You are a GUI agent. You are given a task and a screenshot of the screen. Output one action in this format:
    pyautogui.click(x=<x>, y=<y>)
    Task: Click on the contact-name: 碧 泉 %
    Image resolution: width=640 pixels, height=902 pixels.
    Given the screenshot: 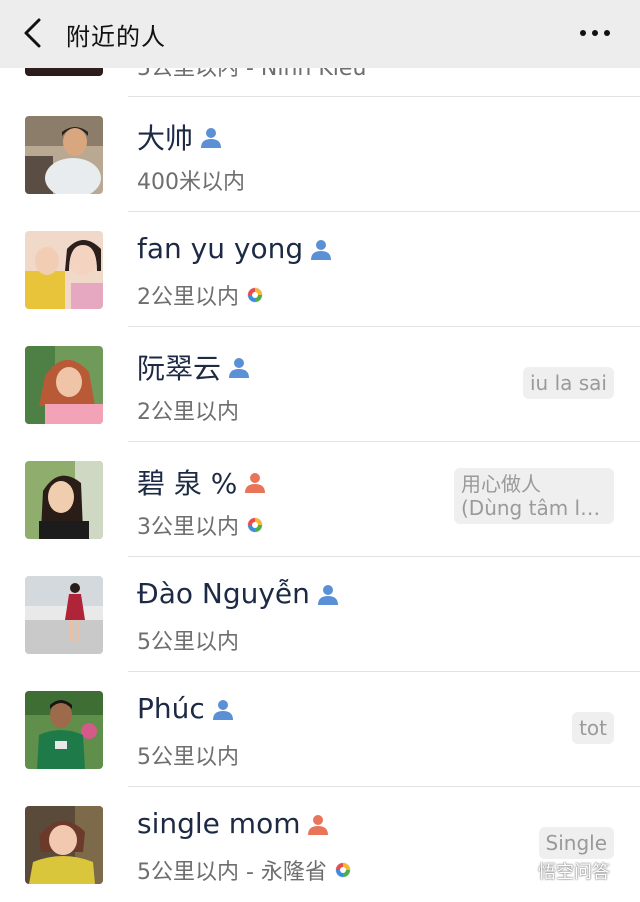 What is the action you would take?
    pyautogui.click(x=202, y=482)
    